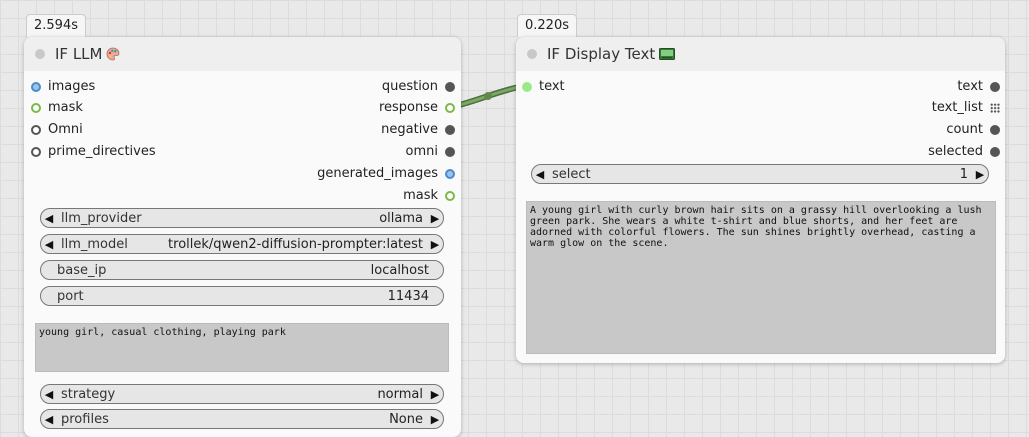 The width and height of the screenshot is (1029, 437). Describe the element at coordinates (79, 54) in the screenshot. I see `node-title: IF LLM` at that location.